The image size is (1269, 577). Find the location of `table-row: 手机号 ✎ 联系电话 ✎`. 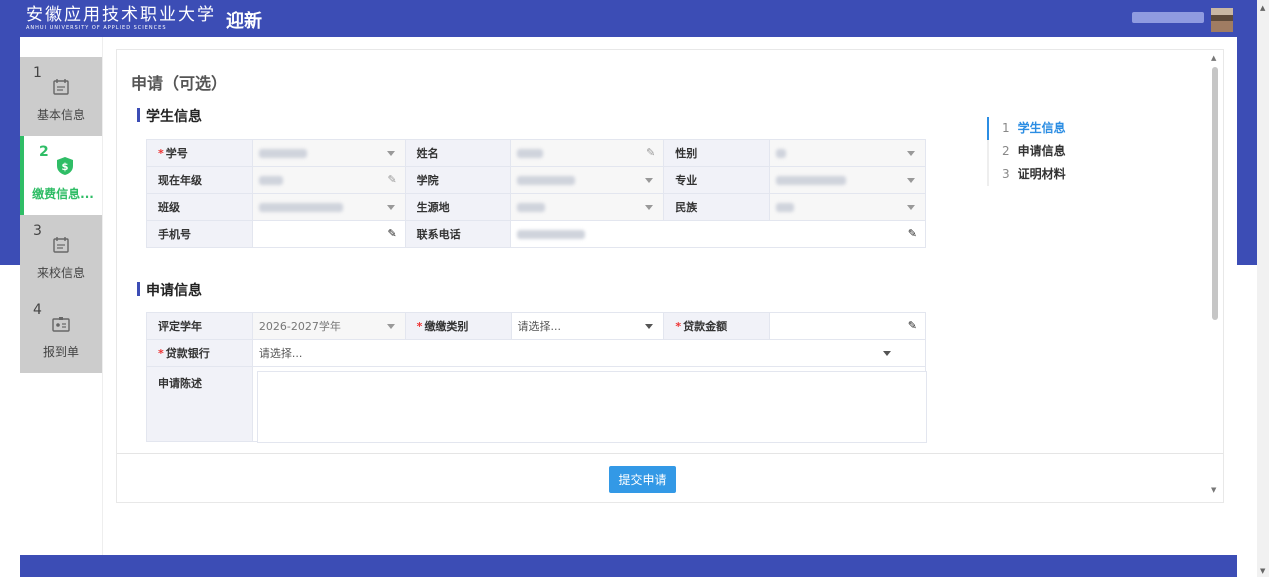

table-row: 手机号 ✎ 联系电话 ✎ is located at coordinates (536, 234).